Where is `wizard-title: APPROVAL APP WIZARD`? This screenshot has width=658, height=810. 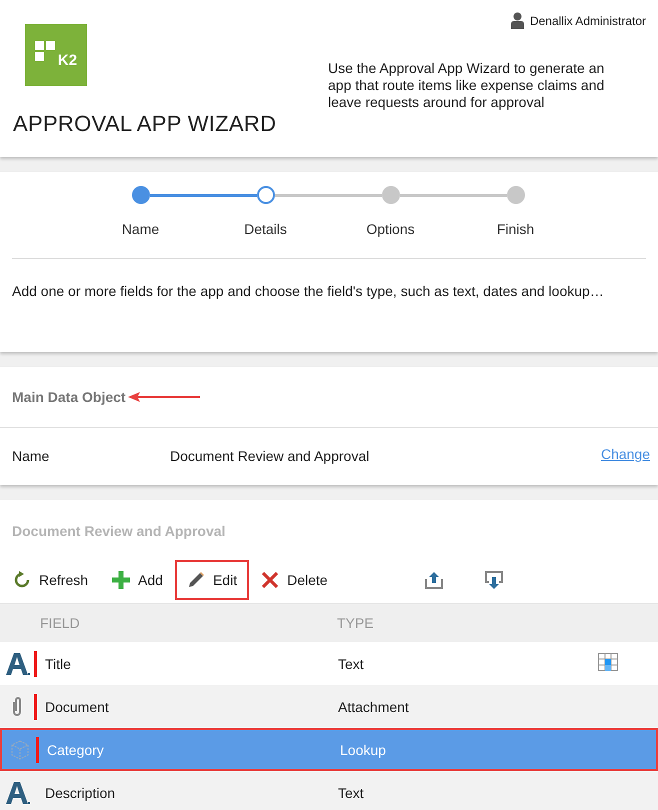
wizard-title: APPROVAL APP WIZARD is located at coordinates (145, 124).